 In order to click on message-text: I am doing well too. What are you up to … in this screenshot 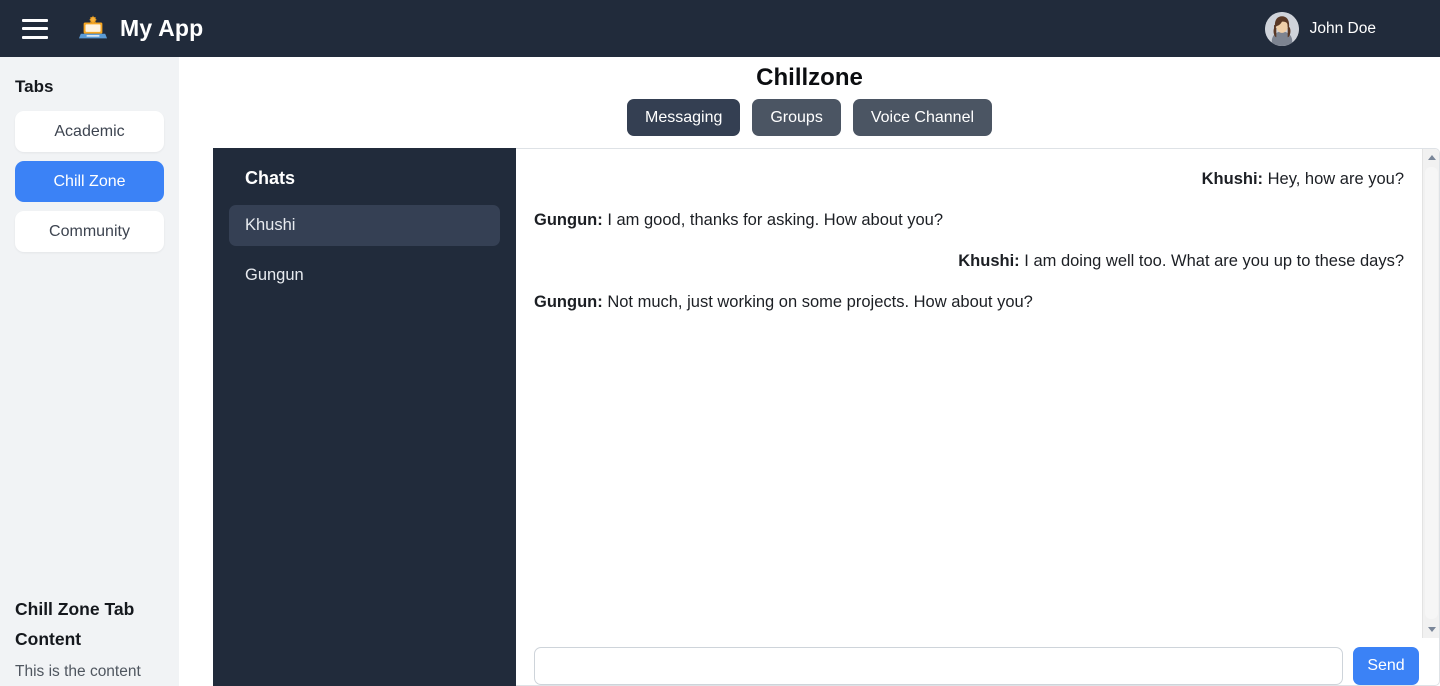, I will do `click(1214, 261)`.